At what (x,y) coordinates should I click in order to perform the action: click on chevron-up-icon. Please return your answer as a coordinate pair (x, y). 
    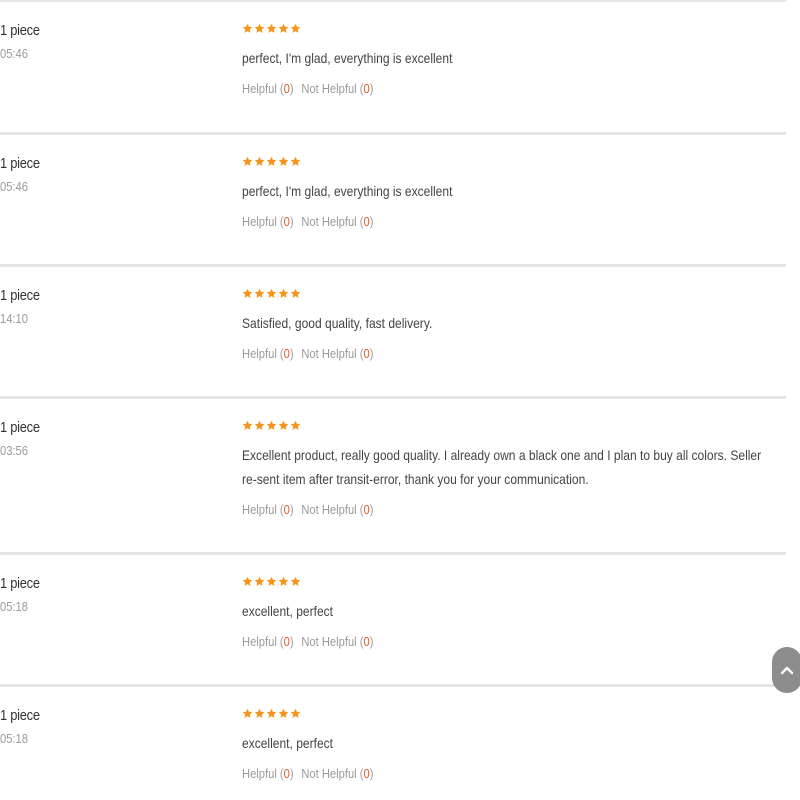
    Looking at the image, I should click on (787, 670).